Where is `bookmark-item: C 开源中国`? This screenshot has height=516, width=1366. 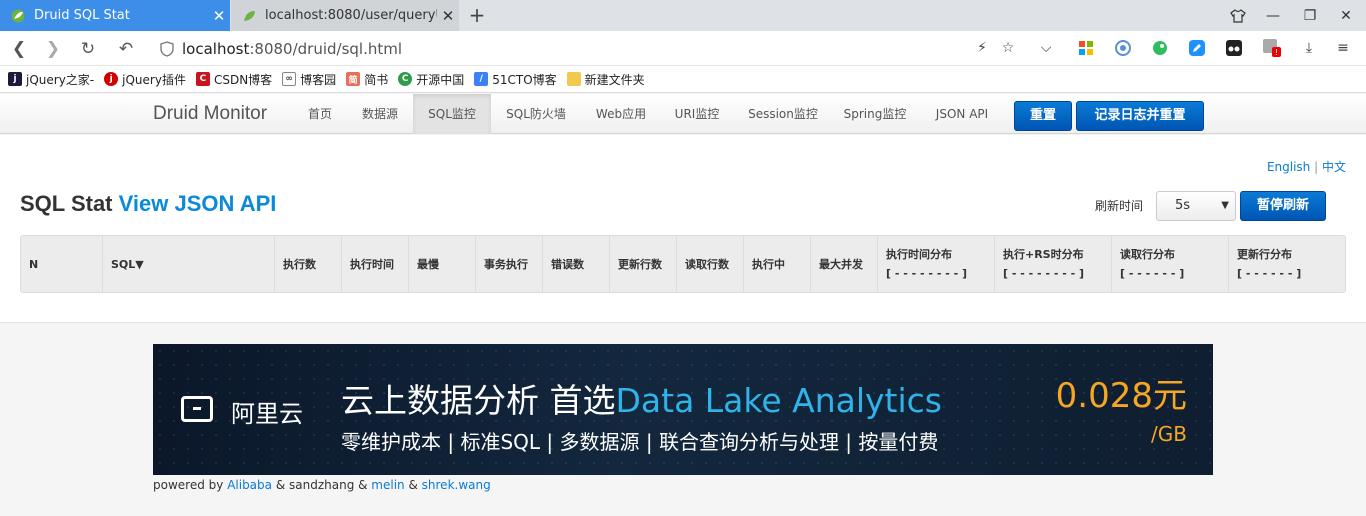
bookmark-item: C 开源中国 is located at coordinates (431, 79).